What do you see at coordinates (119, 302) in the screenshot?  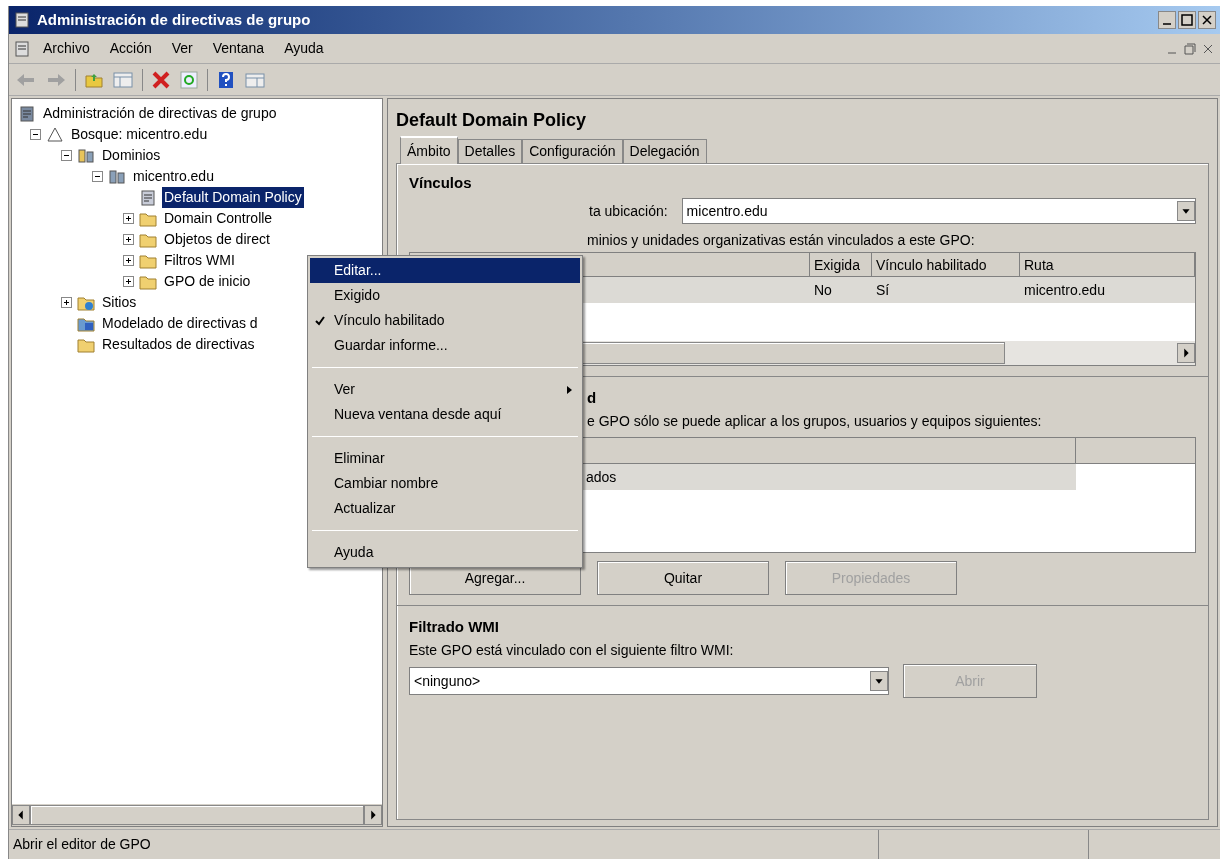 I see `tree-item: Sitios` at bounding box center [119, 302].